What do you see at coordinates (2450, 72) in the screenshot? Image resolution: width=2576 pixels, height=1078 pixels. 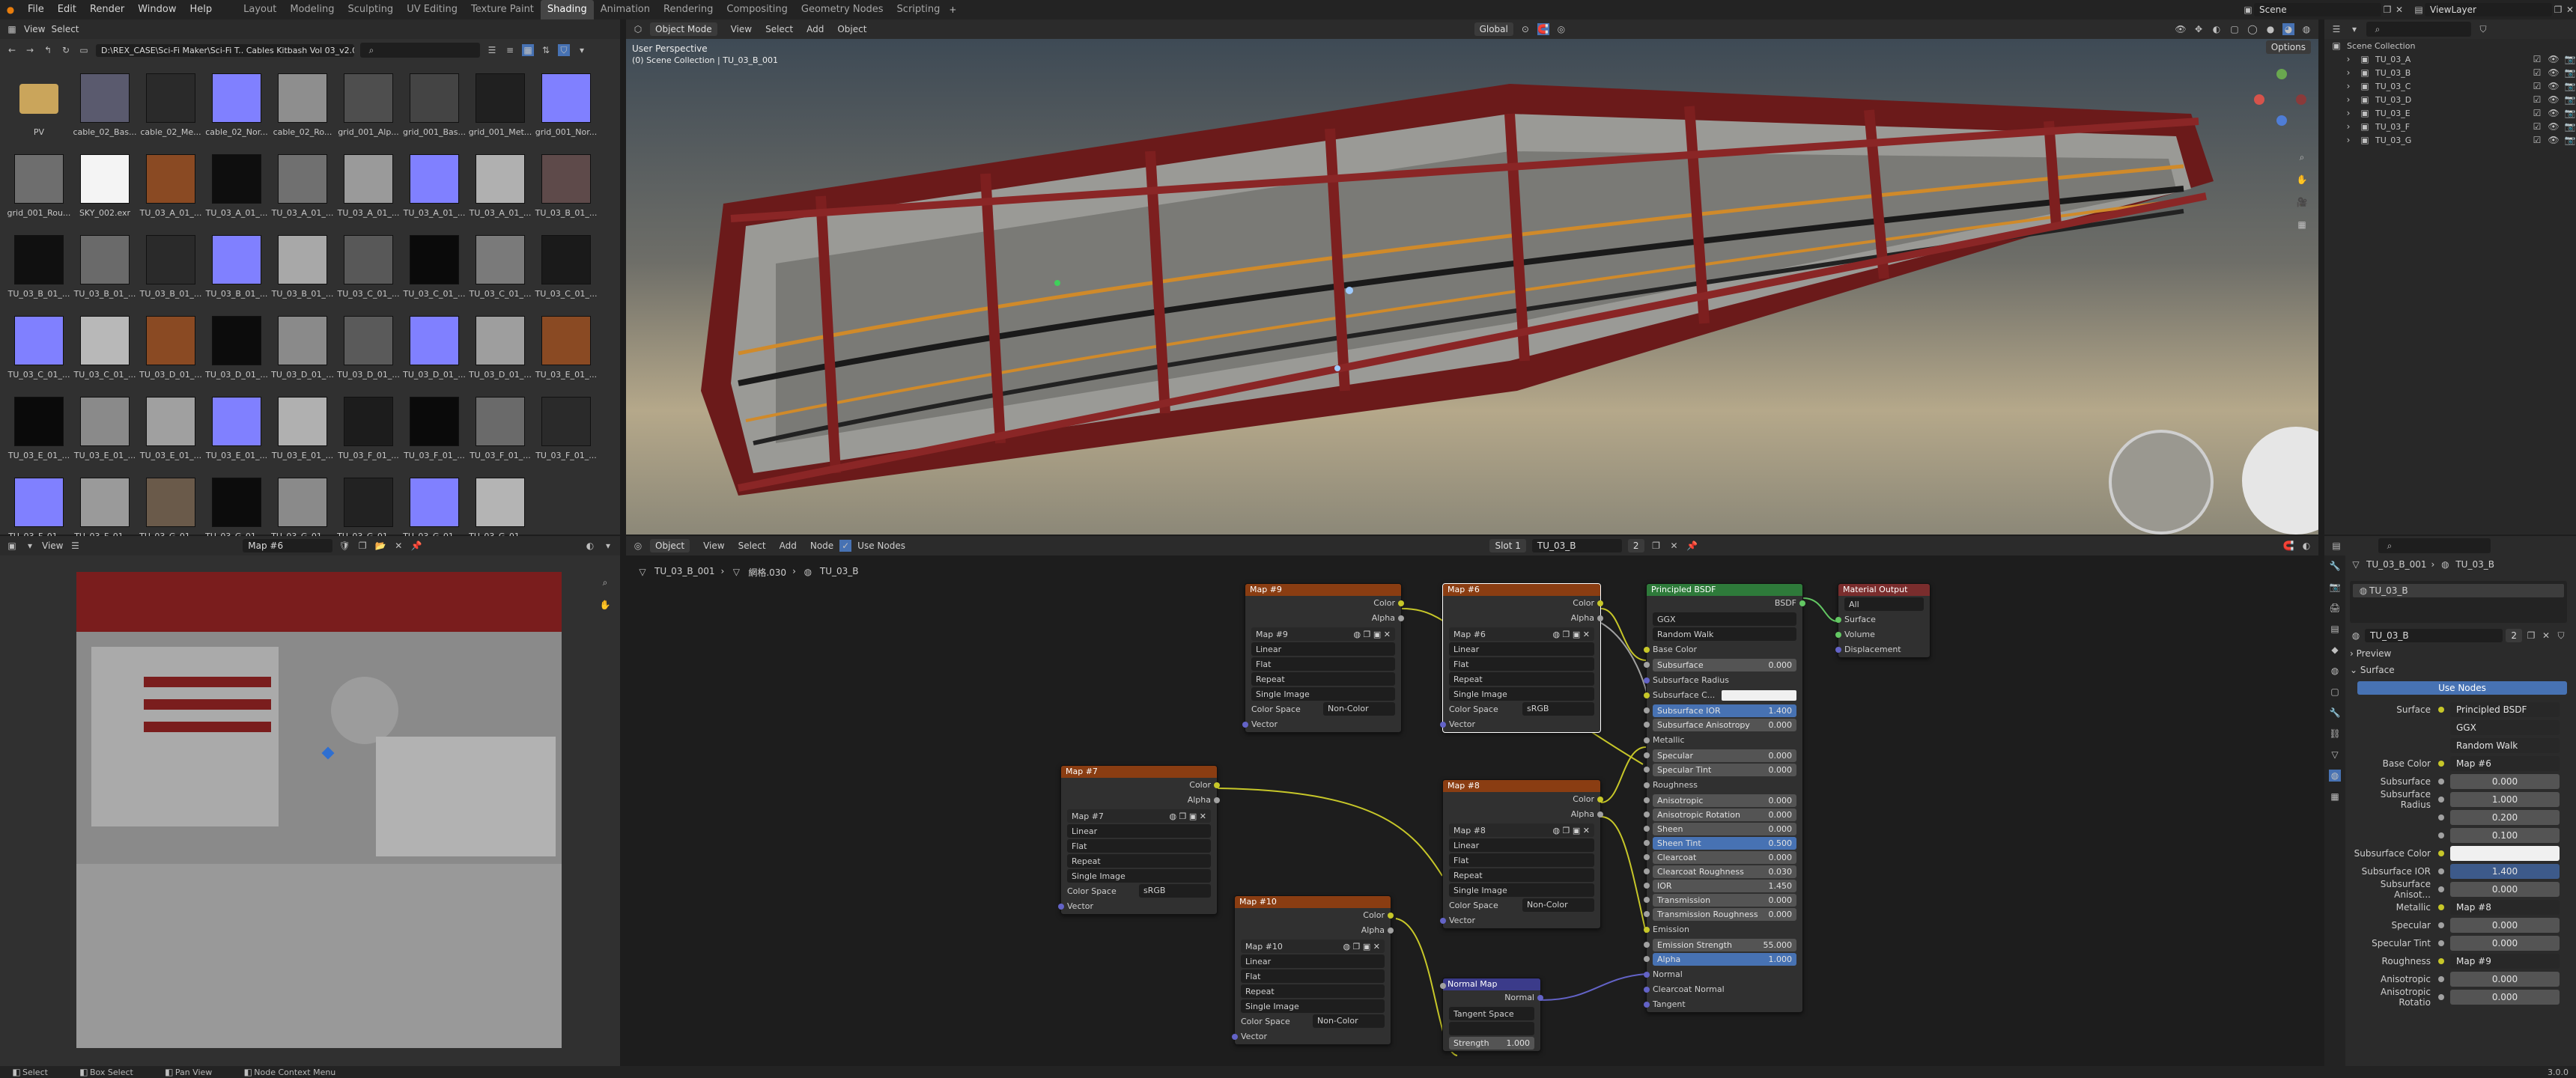 I see `outliner-item: › ▣ TU_03_B ☑ 👁 📷` at bounding box center [2450, 72].